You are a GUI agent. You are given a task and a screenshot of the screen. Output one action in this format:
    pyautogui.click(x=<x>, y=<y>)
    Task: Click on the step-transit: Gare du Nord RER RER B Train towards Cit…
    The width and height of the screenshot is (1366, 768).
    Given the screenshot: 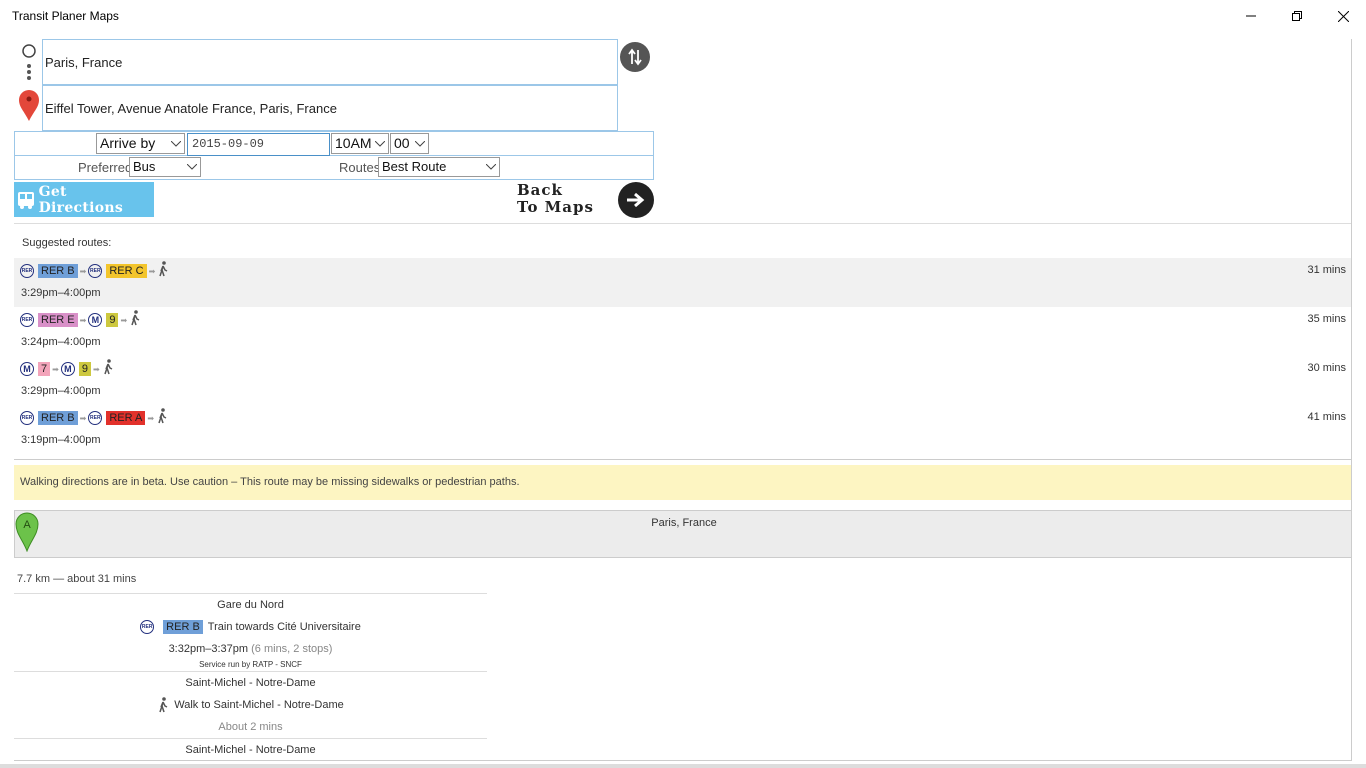 What is the action you would take?
    pyautogui.click(x=250, y=631)
    